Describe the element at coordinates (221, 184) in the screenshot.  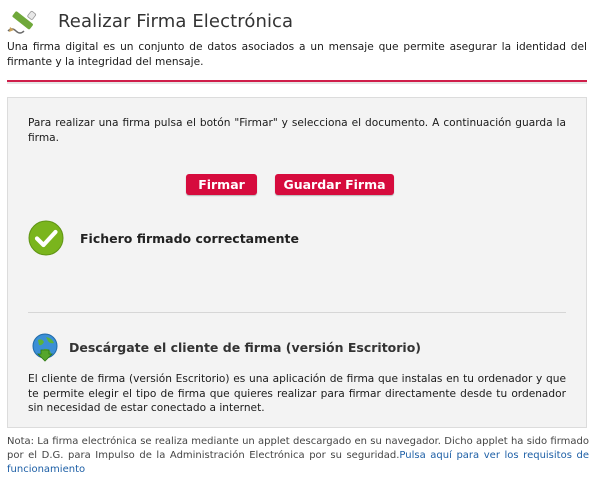
I see `sign-button: Firmar` at that location.